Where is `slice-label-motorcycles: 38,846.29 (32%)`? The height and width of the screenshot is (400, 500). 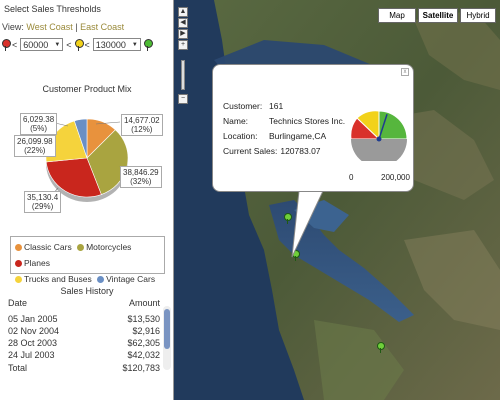 slice-label-motorcycles: 38,846.29 (32%) is located at coordinates (141, 177).